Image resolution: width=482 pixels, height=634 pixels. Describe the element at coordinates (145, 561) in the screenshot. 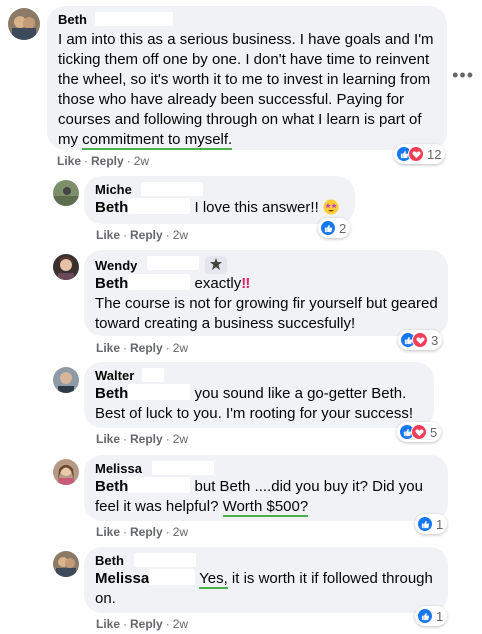

I see `reply-author: Beth` at that location.